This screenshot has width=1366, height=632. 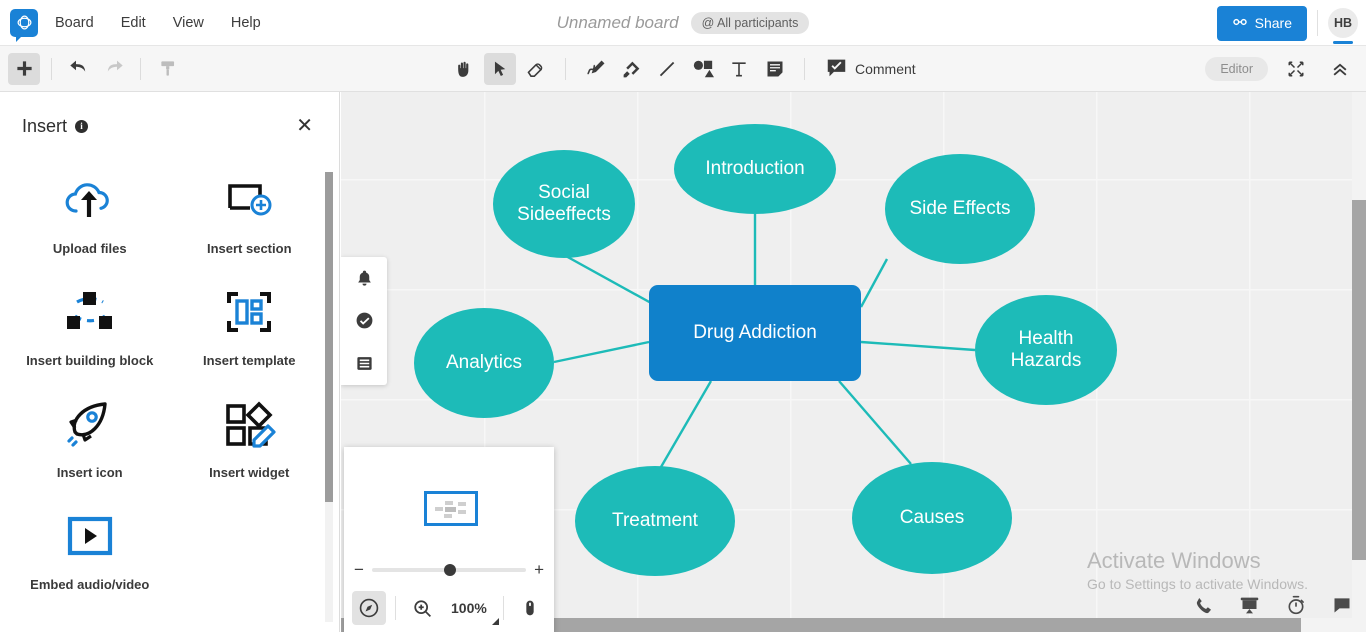 I want to click on format-painter-icon, so click(x=168, y=69).